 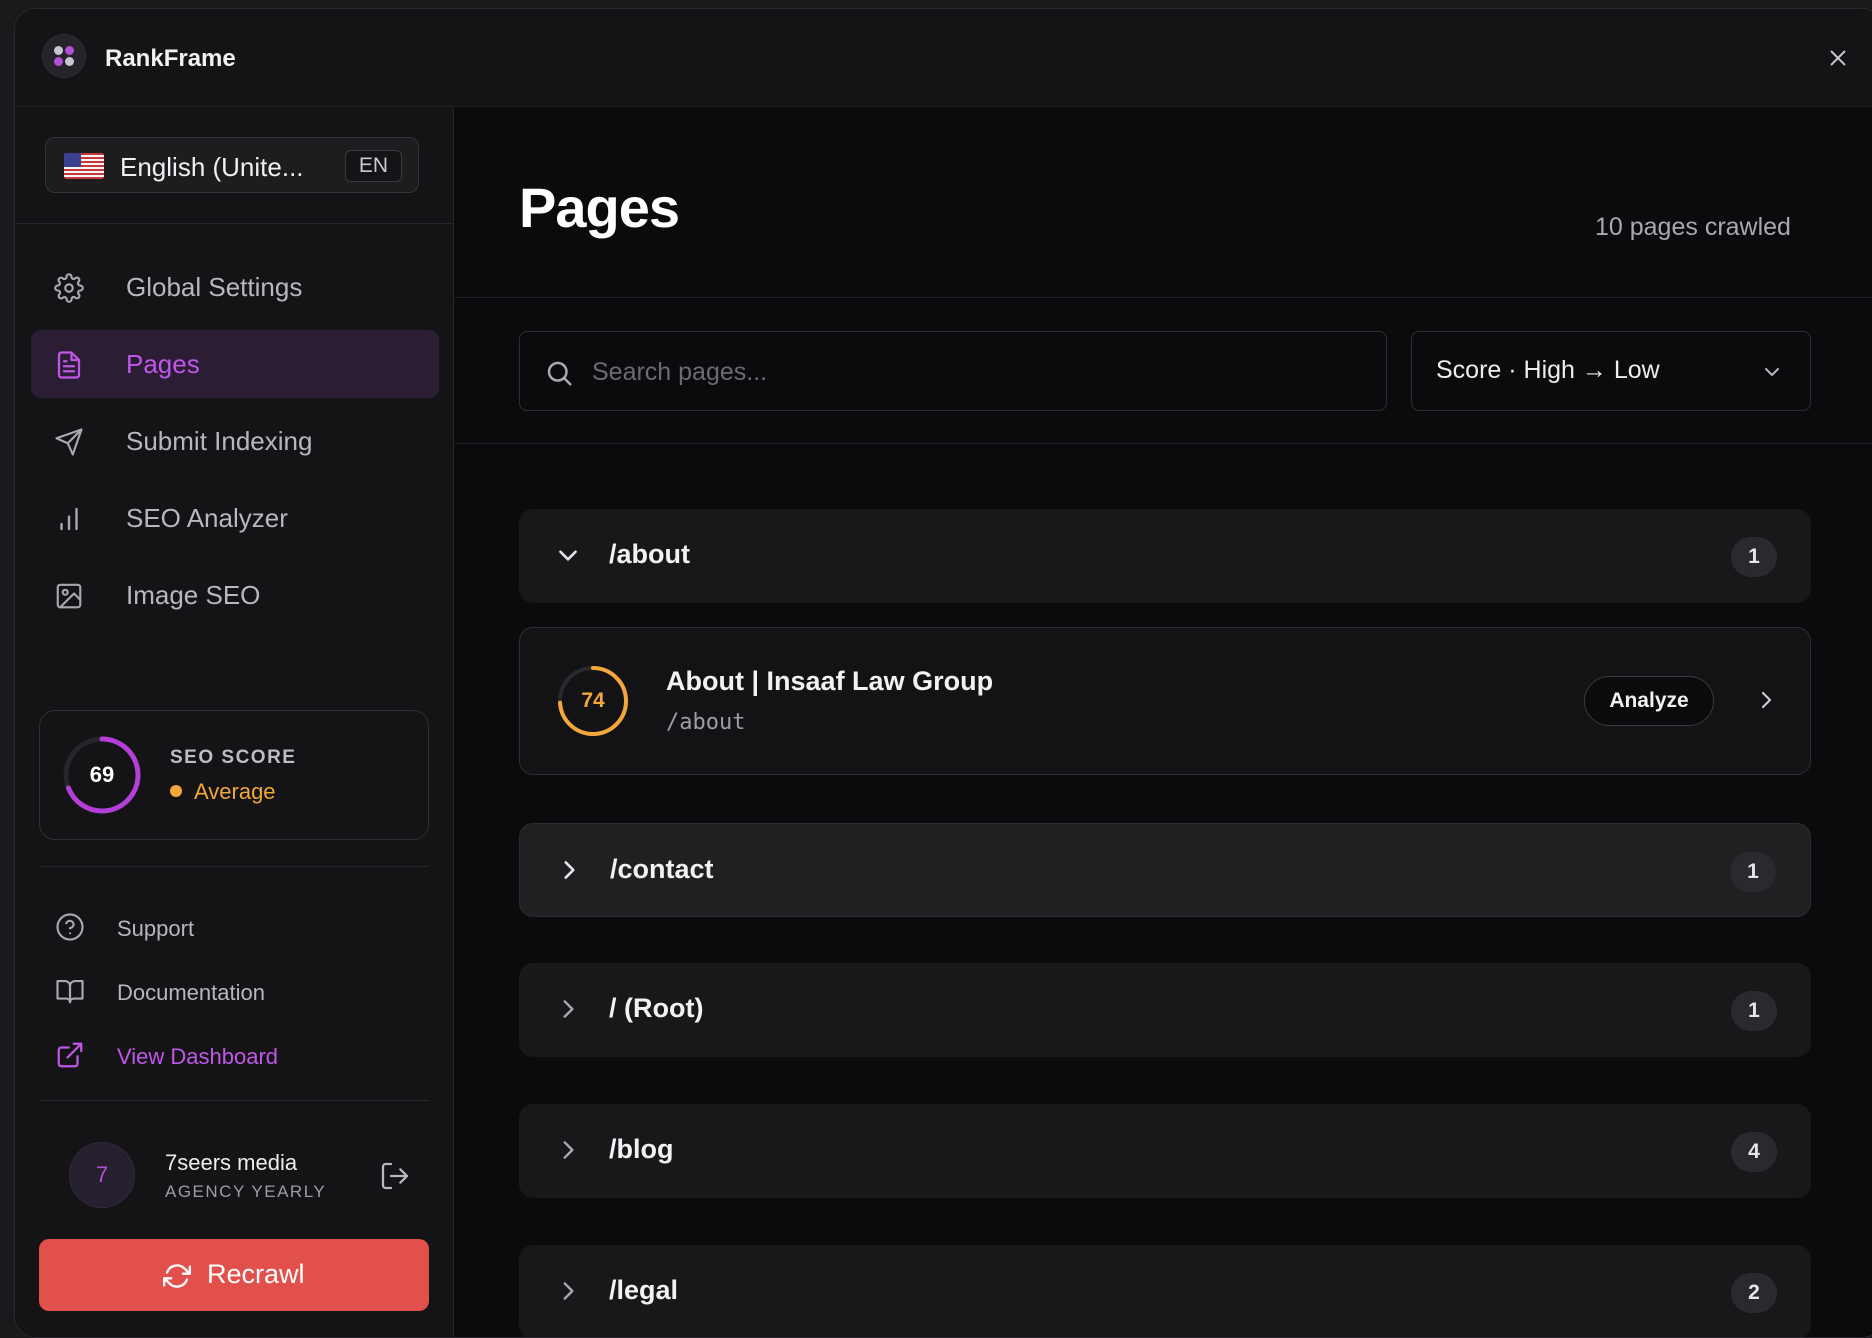 I want to click on group-path: /blog, so click(x=641, y=1149).